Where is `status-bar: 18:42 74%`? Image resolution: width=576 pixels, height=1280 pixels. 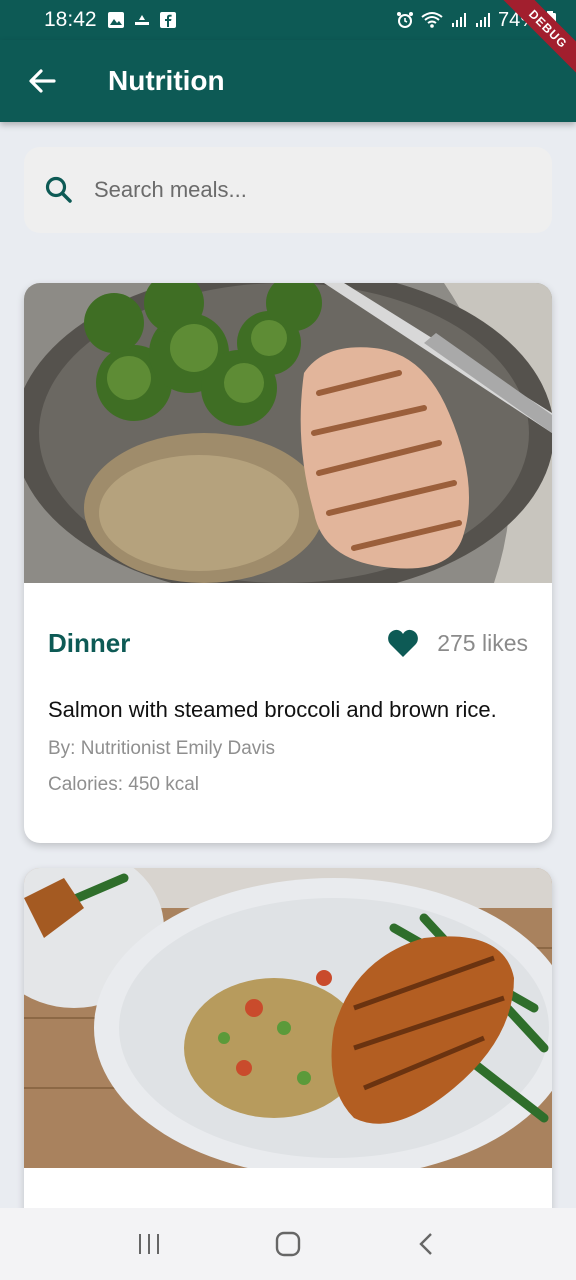
status-bar: 18:42 74% is located at coordinates (288, 20).